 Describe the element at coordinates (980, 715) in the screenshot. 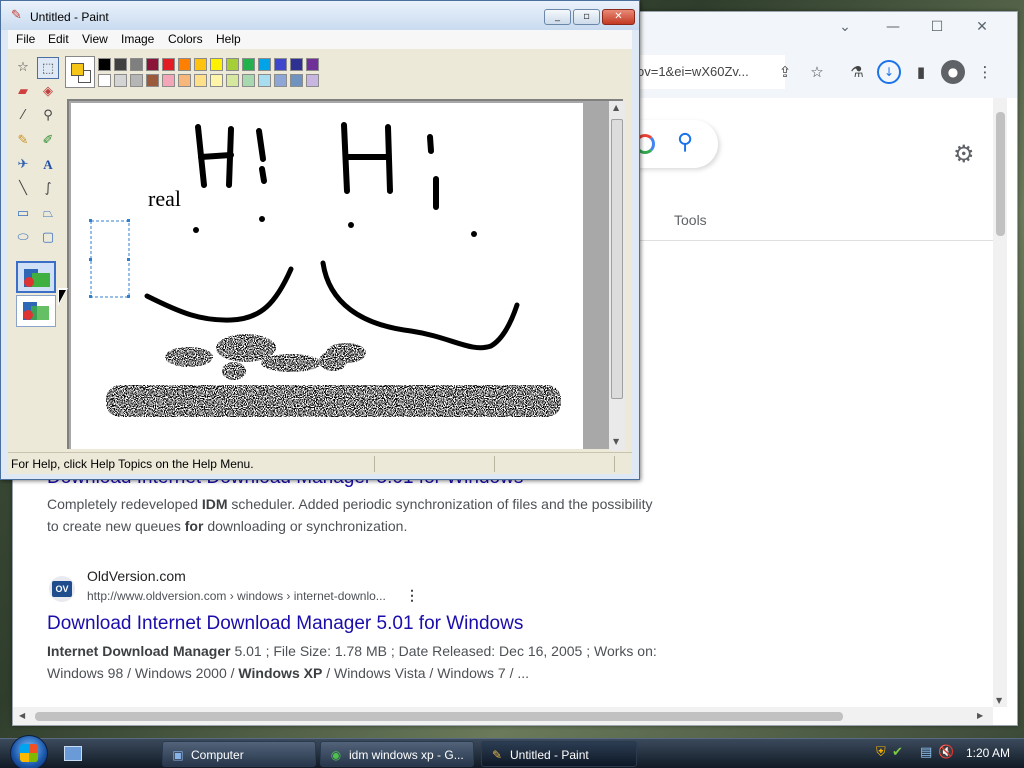

I see `scroll-right-icon: ▶` at that location.